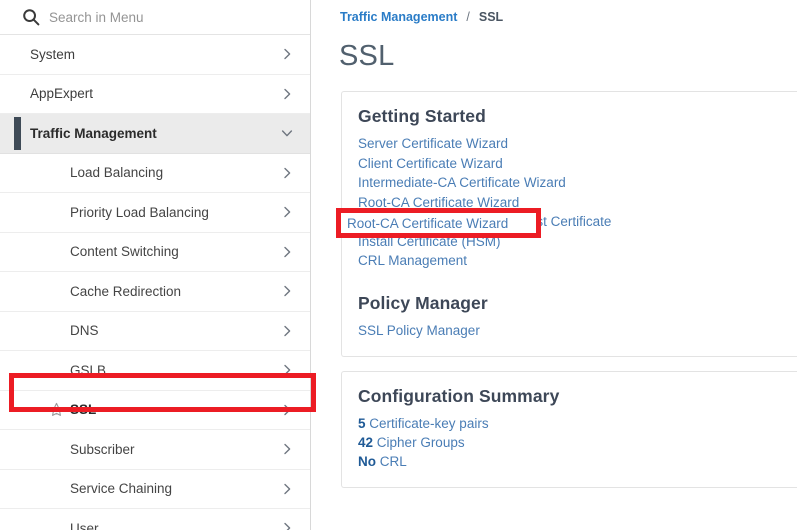 This screenshot has width=797, height=530. I want to click on sidebar-item-user: User, so click(155, 519).